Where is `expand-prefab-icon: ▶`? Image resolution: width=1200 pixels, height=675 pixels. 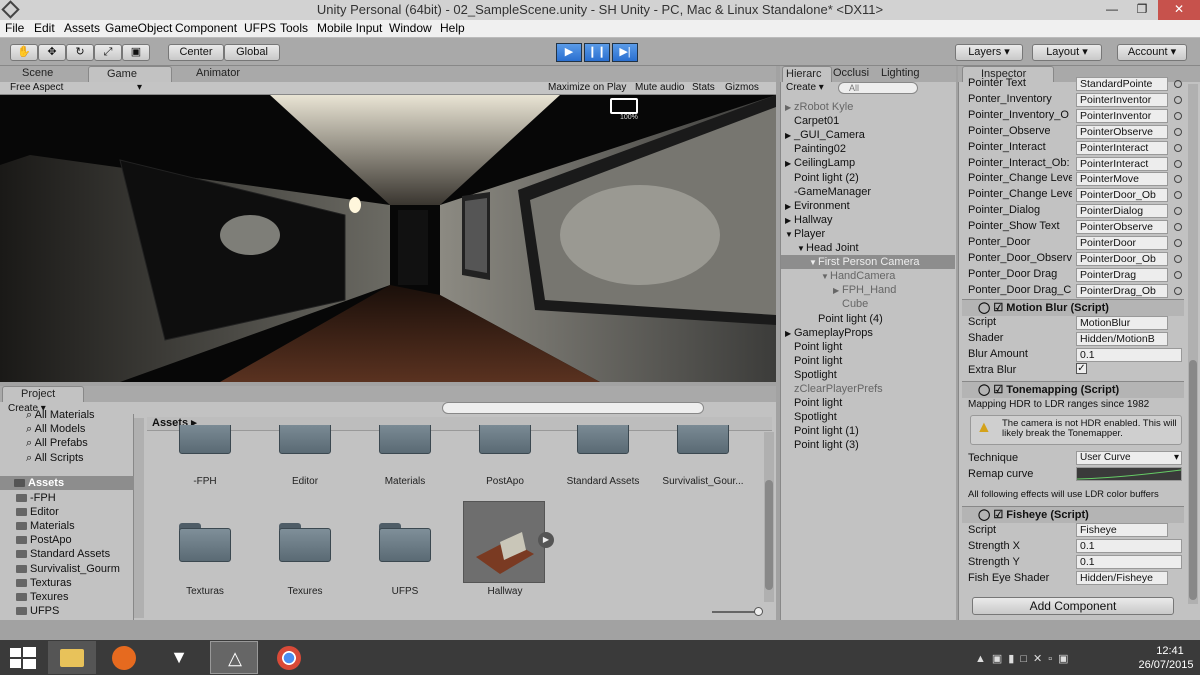 expand-prefab-icon: ▶ is located at coordinates (546, 540).